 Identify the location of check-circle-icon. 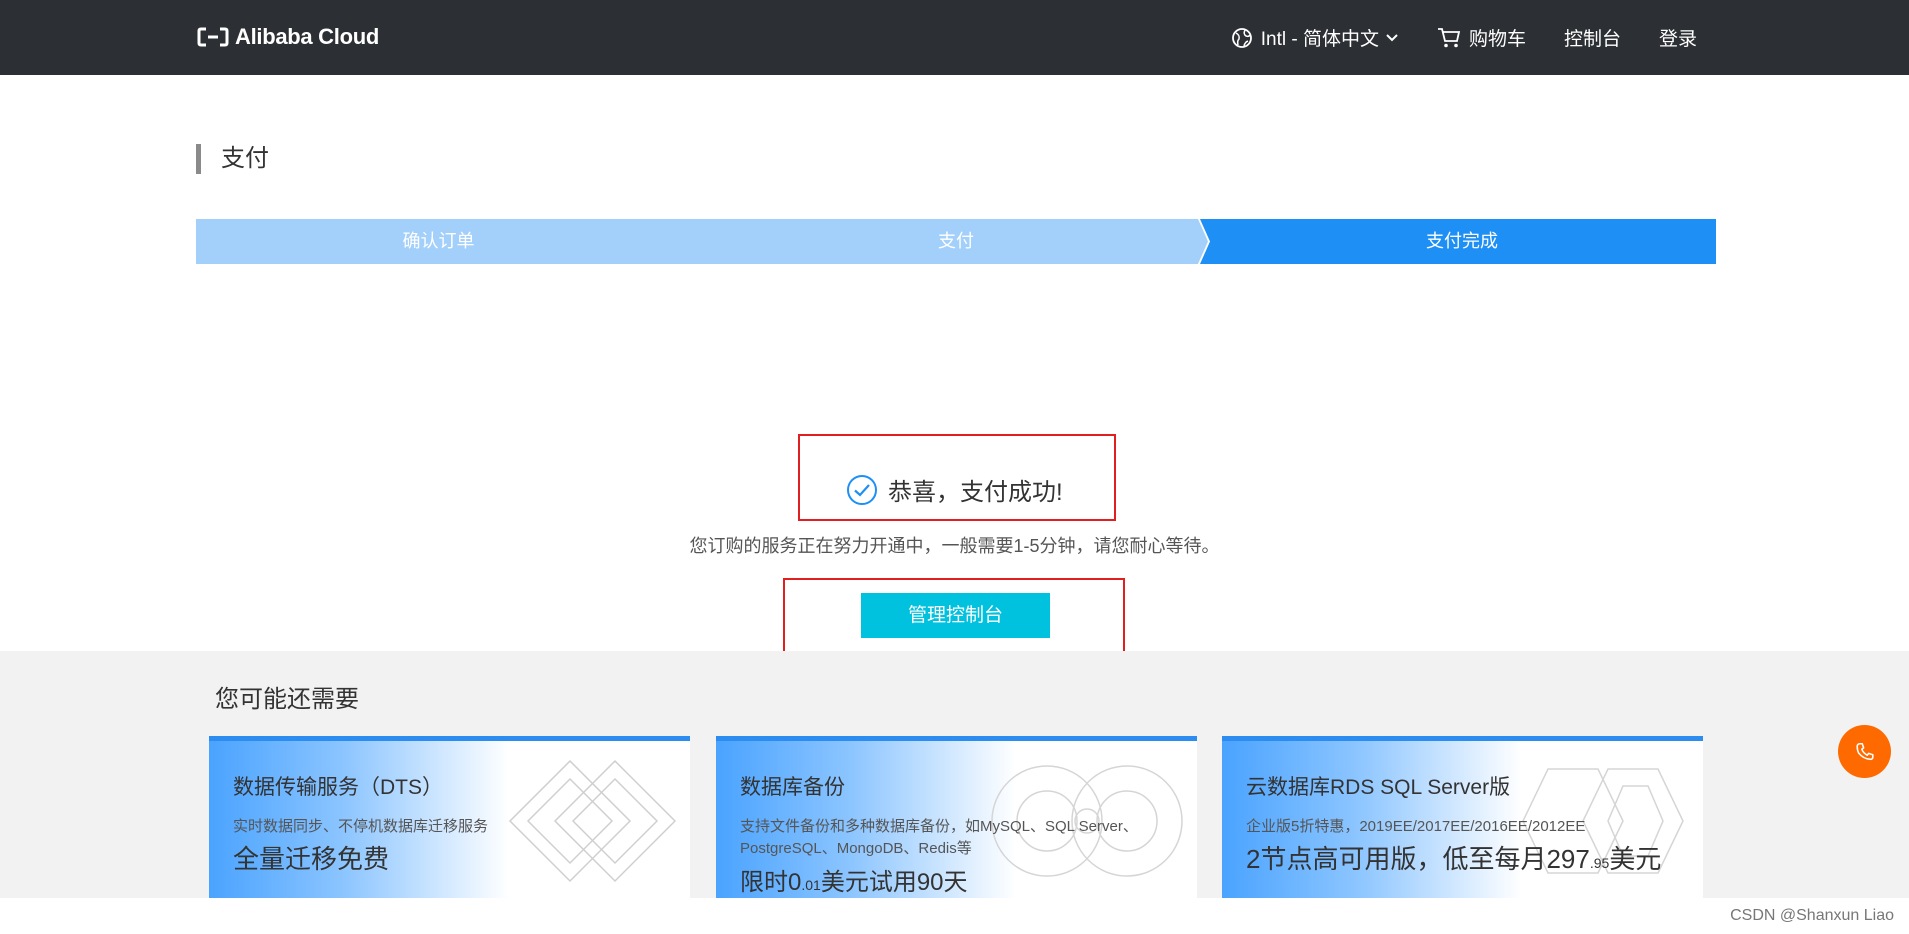
(862, 489).